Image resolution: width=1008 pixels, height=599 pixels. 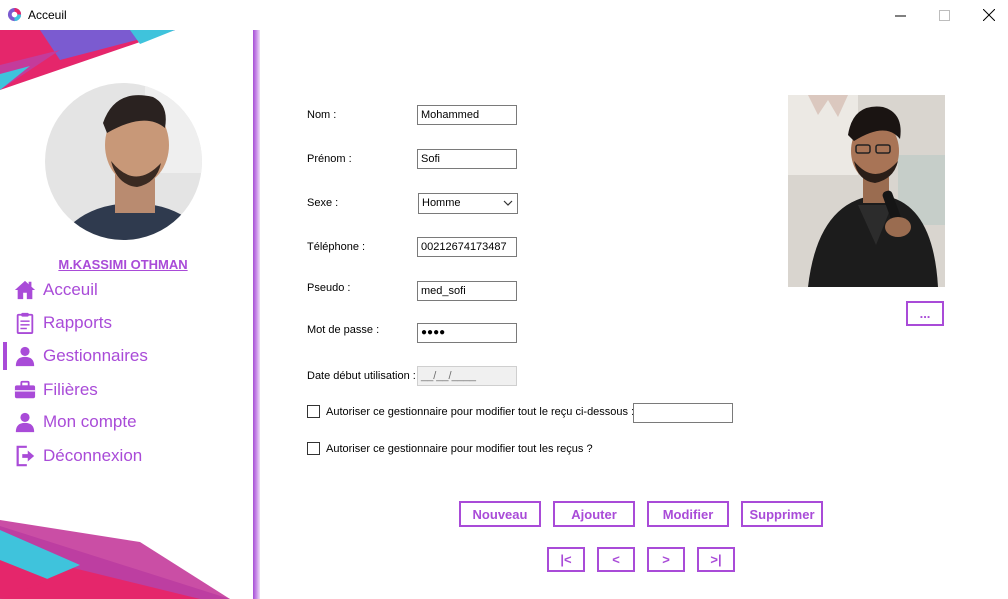 I want to click on chevron-down-icon, so click(x=508, y=203).